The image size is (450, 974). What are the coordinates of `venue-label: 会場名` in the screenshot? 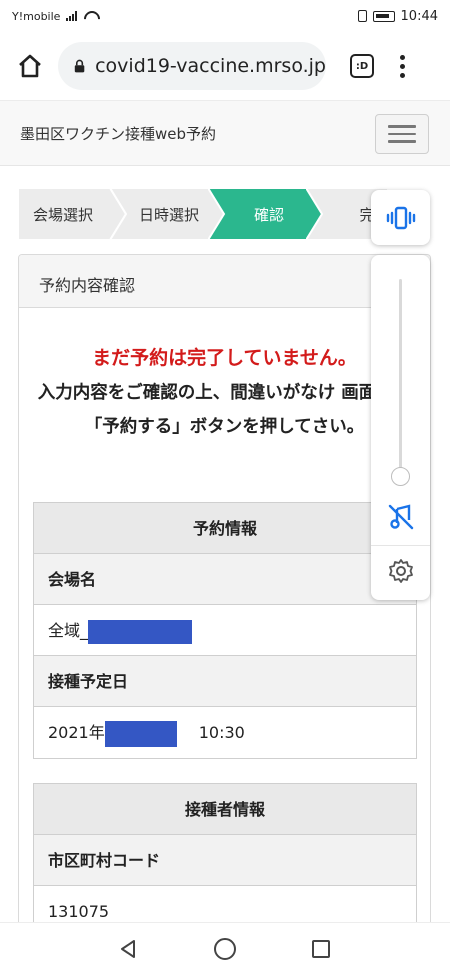 It's located at (225, 579).